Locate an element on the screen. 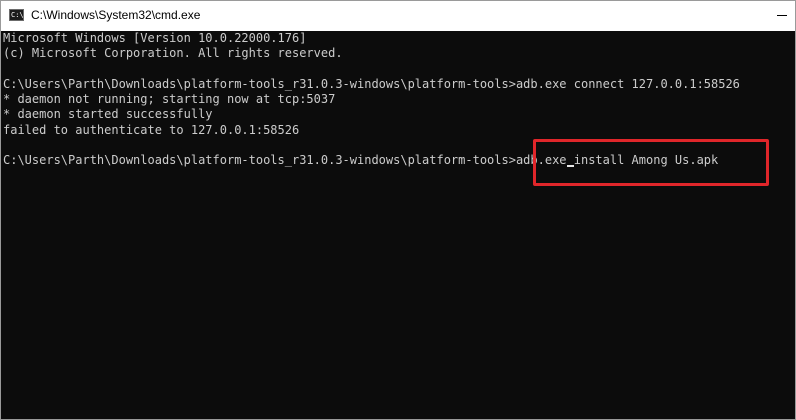  cmd-icon: C:\ is located at coordinates (16, 15).